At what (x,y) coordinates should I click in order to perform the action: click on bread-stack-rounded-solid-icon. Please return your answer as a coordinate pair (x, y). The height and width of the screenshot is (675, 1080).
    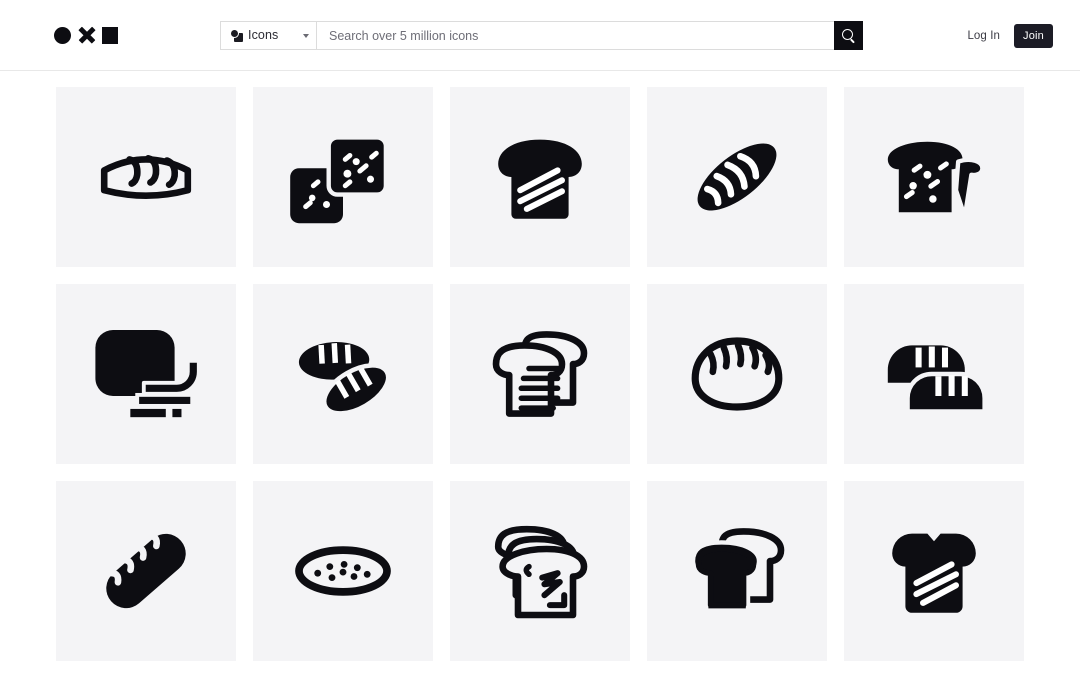
    Looking at the image, I should click on (148, 376).